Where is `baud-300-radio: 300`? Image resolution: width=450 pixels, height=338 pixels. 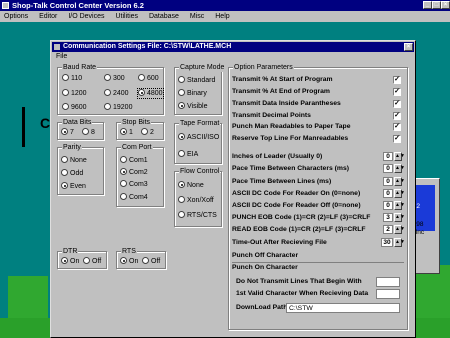
baud-300-radio: 300 is located at coordinates (114, 78).